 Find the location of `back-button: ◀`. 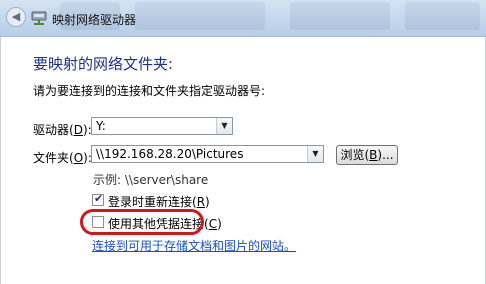

back-button: ◀ is located at coordinates (16, 17).